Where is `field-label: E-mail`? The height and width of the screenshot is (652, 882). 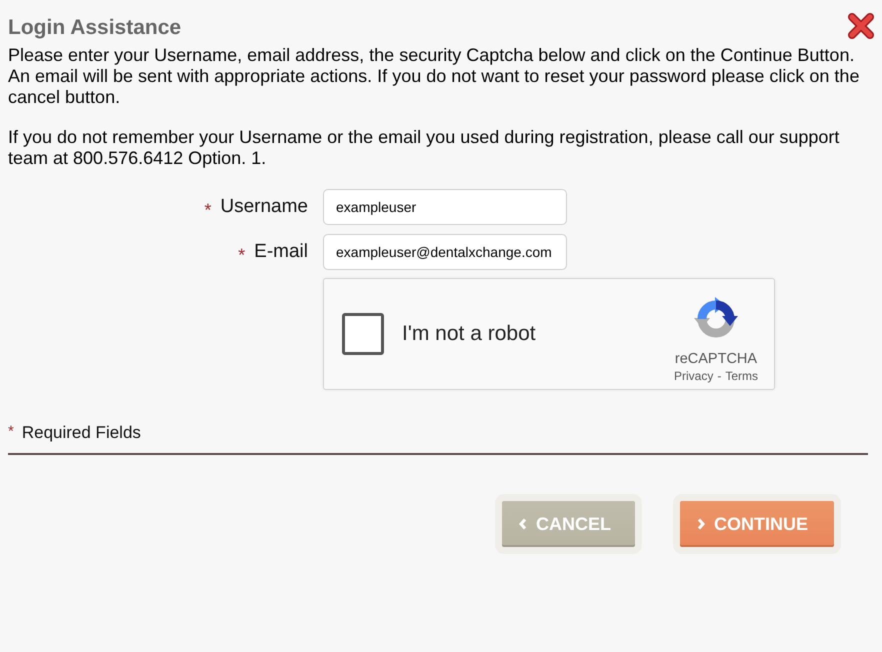 field-label: E-mail is located at coordinates (281, 252).